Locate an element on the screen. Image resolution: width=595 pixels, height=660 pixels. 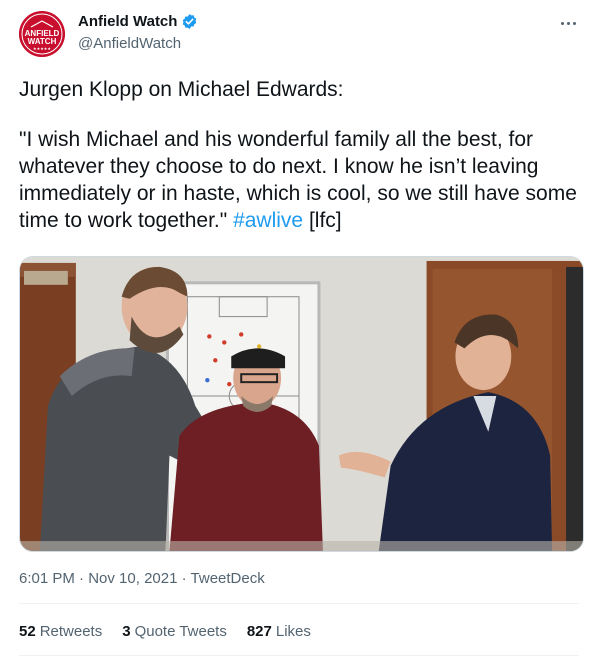
quote-tweets-count: 3 Quote Tweets is located at coordinates (174, 631).